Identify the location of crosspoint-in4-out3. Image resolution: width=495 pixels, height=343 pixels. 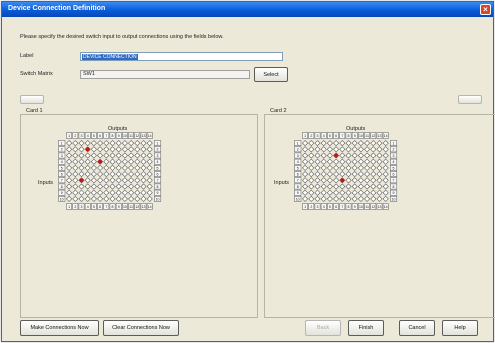
(81, 161).